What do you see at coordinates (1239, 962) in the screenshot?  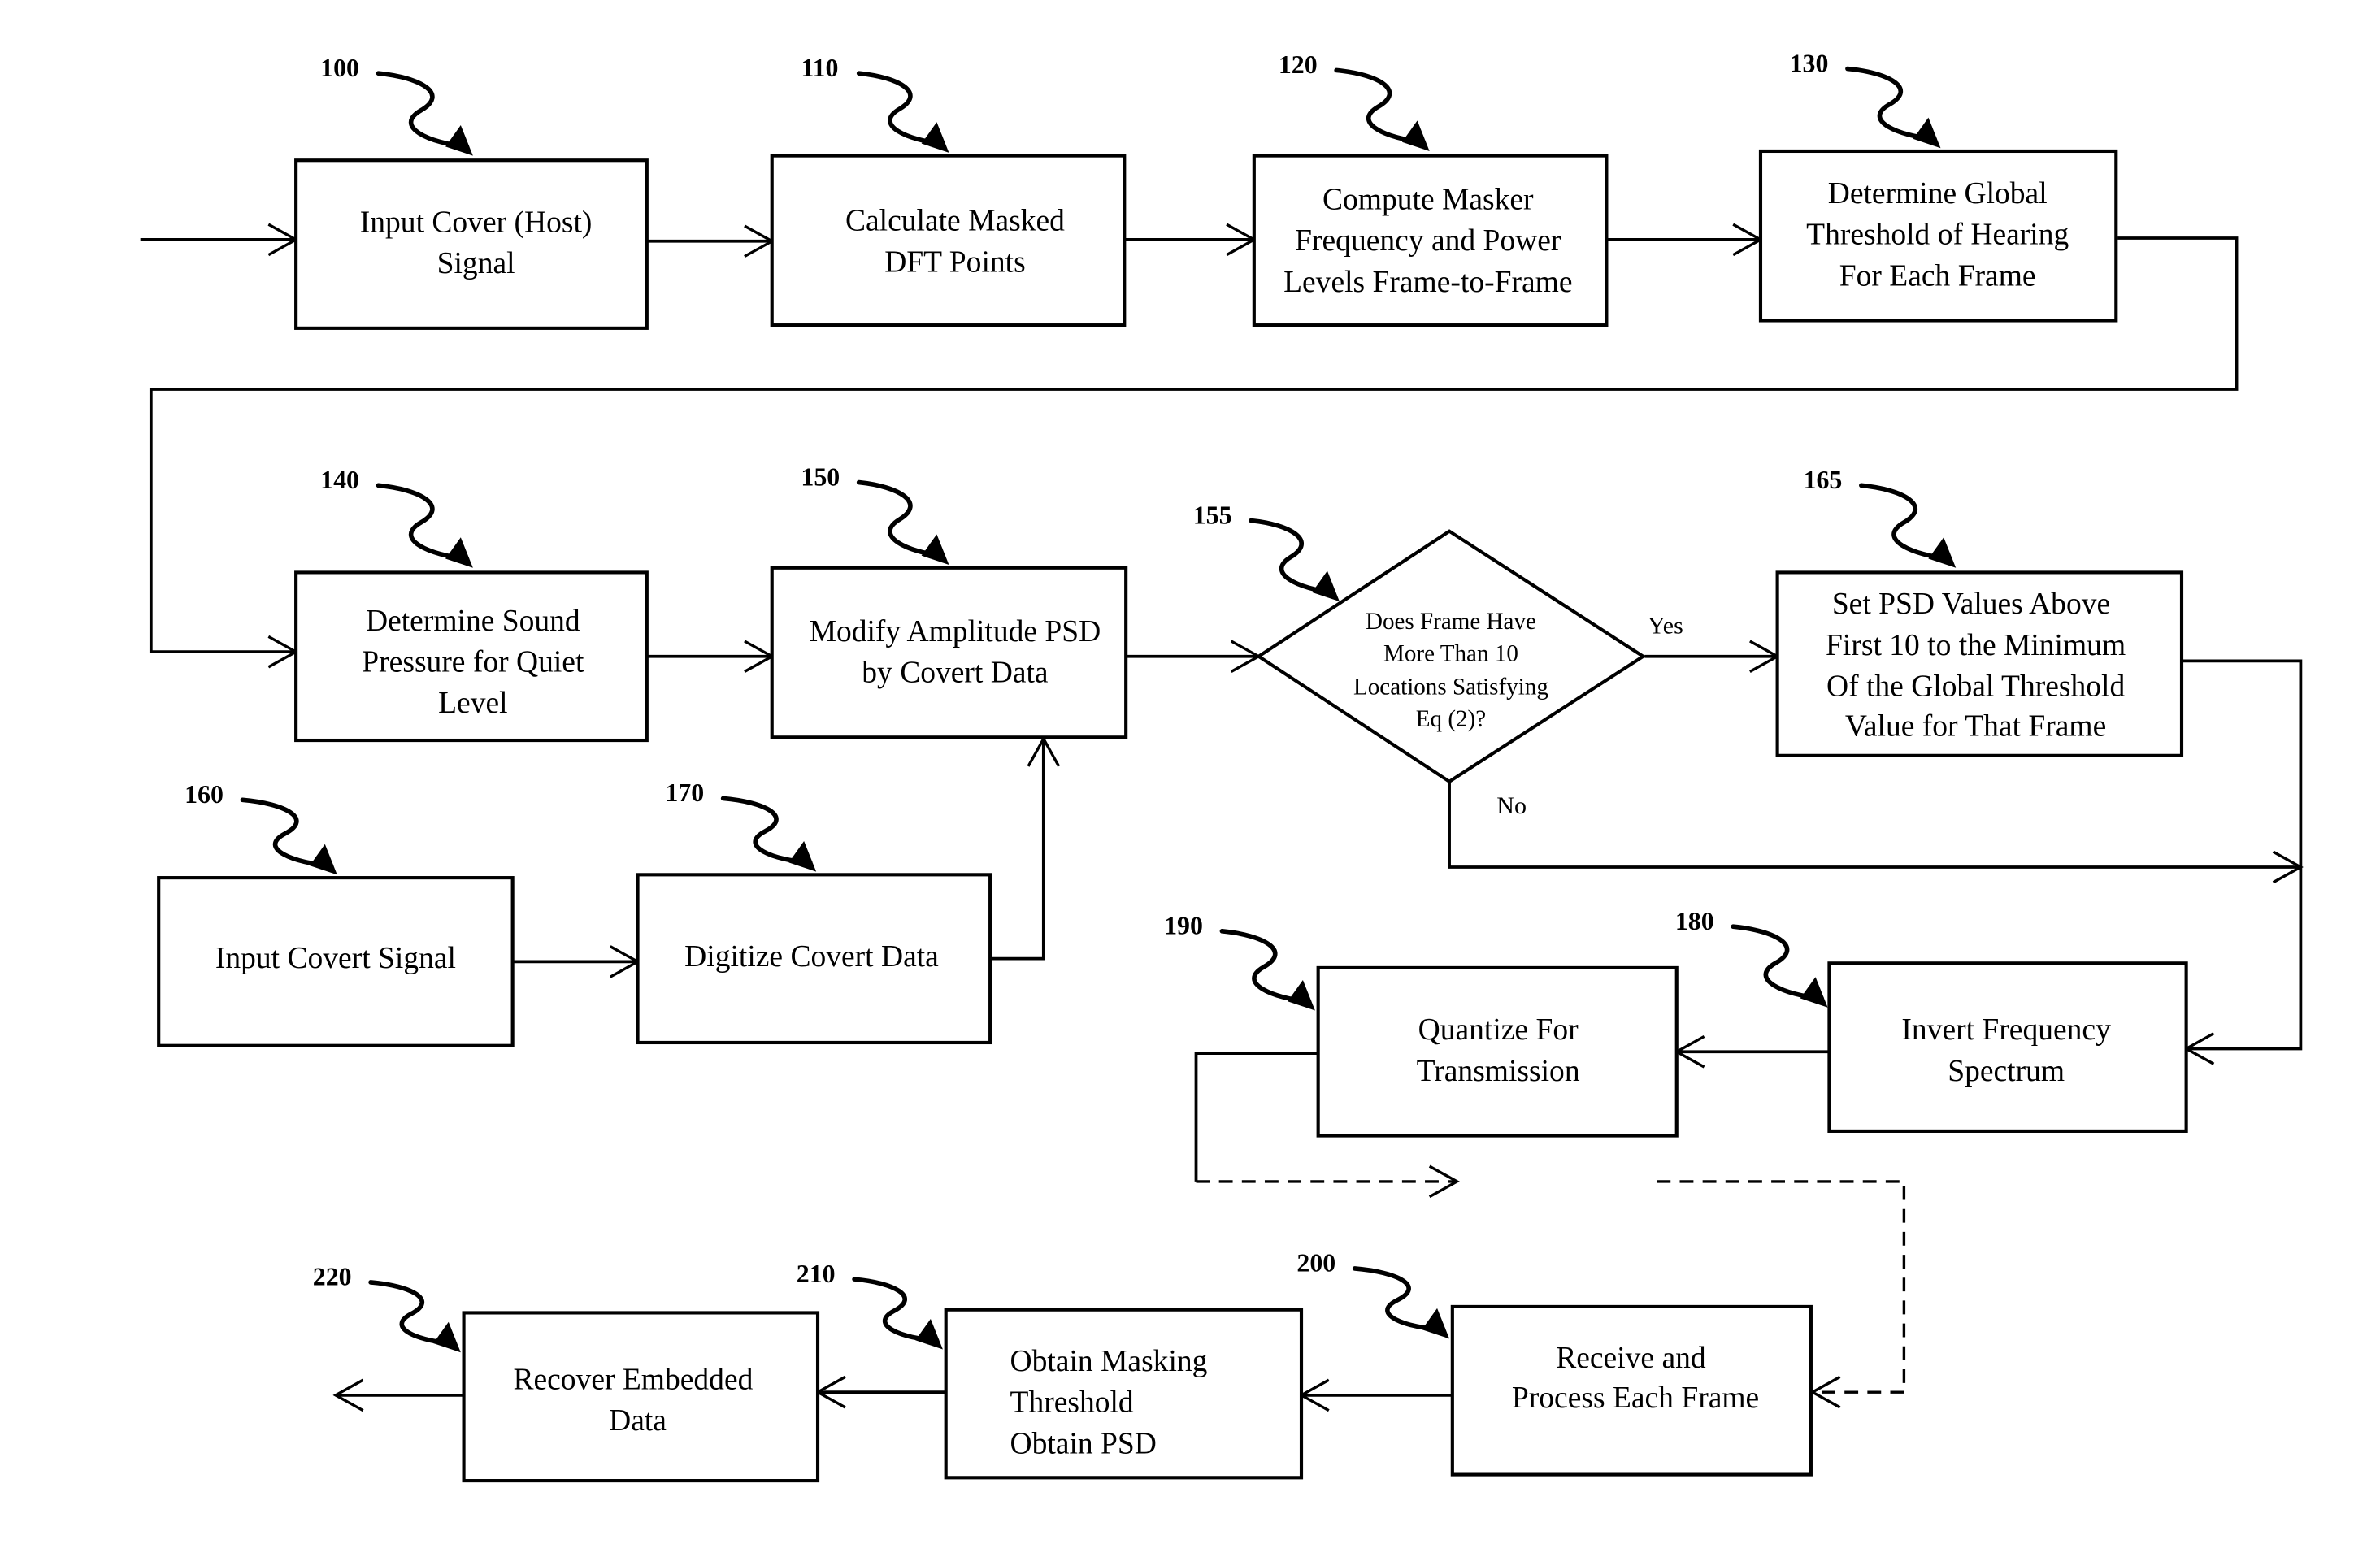 I see `reference-190: 190` at bounding box center [1239, 962].